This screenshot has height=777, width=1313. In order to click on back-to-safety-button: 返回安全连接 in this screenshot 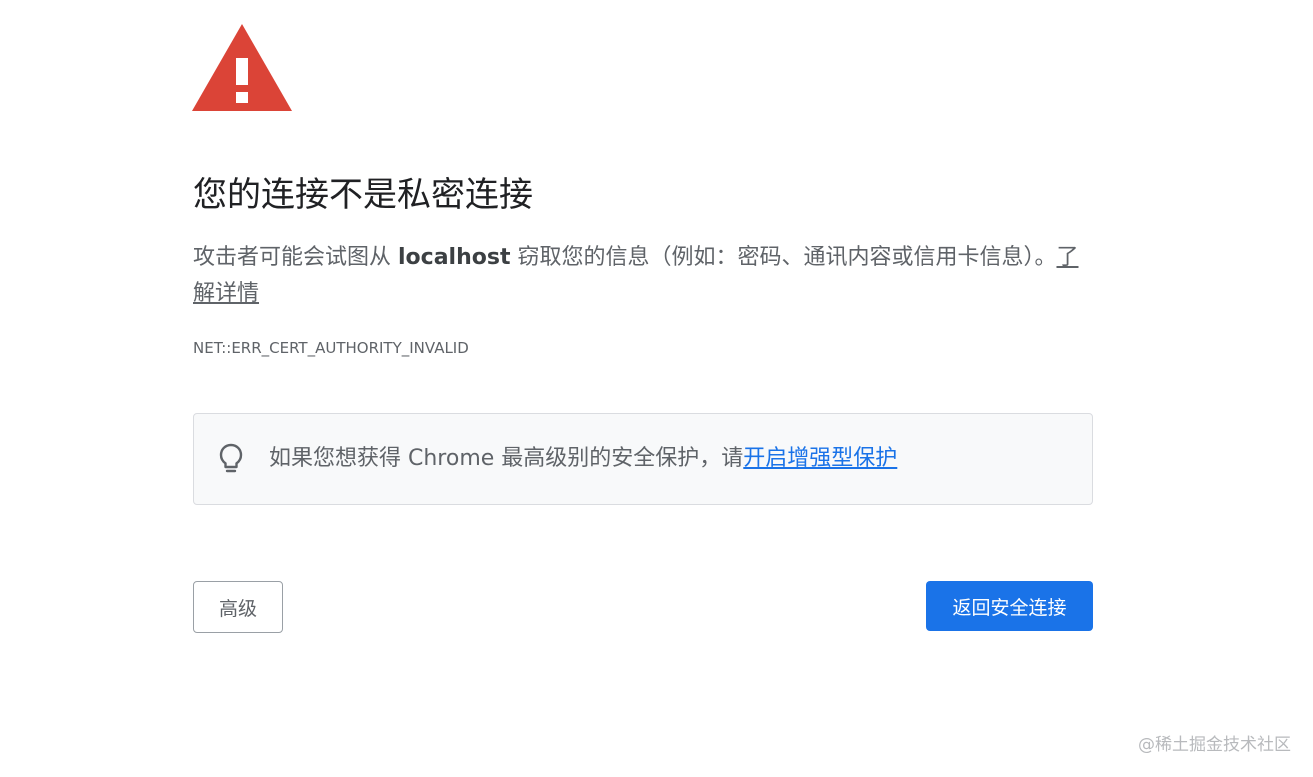, I will do `click(1009, 606)`.